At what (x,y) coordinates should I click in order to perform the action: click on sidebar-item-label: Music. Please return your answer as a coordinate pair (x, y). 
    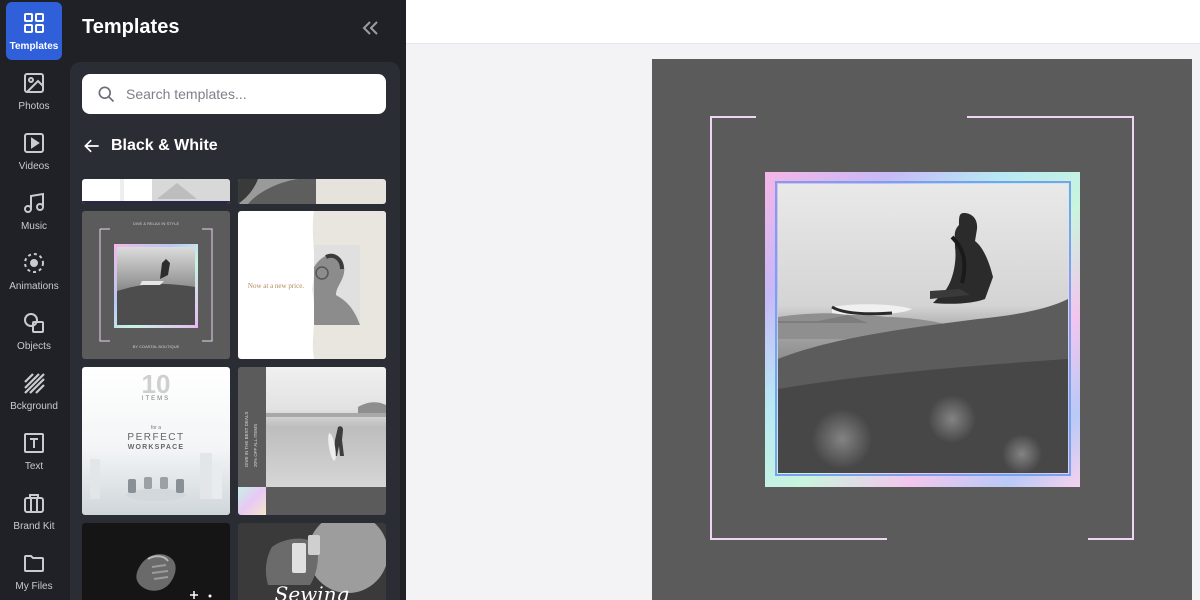
    Looking at the image, I should click on (34, 226).